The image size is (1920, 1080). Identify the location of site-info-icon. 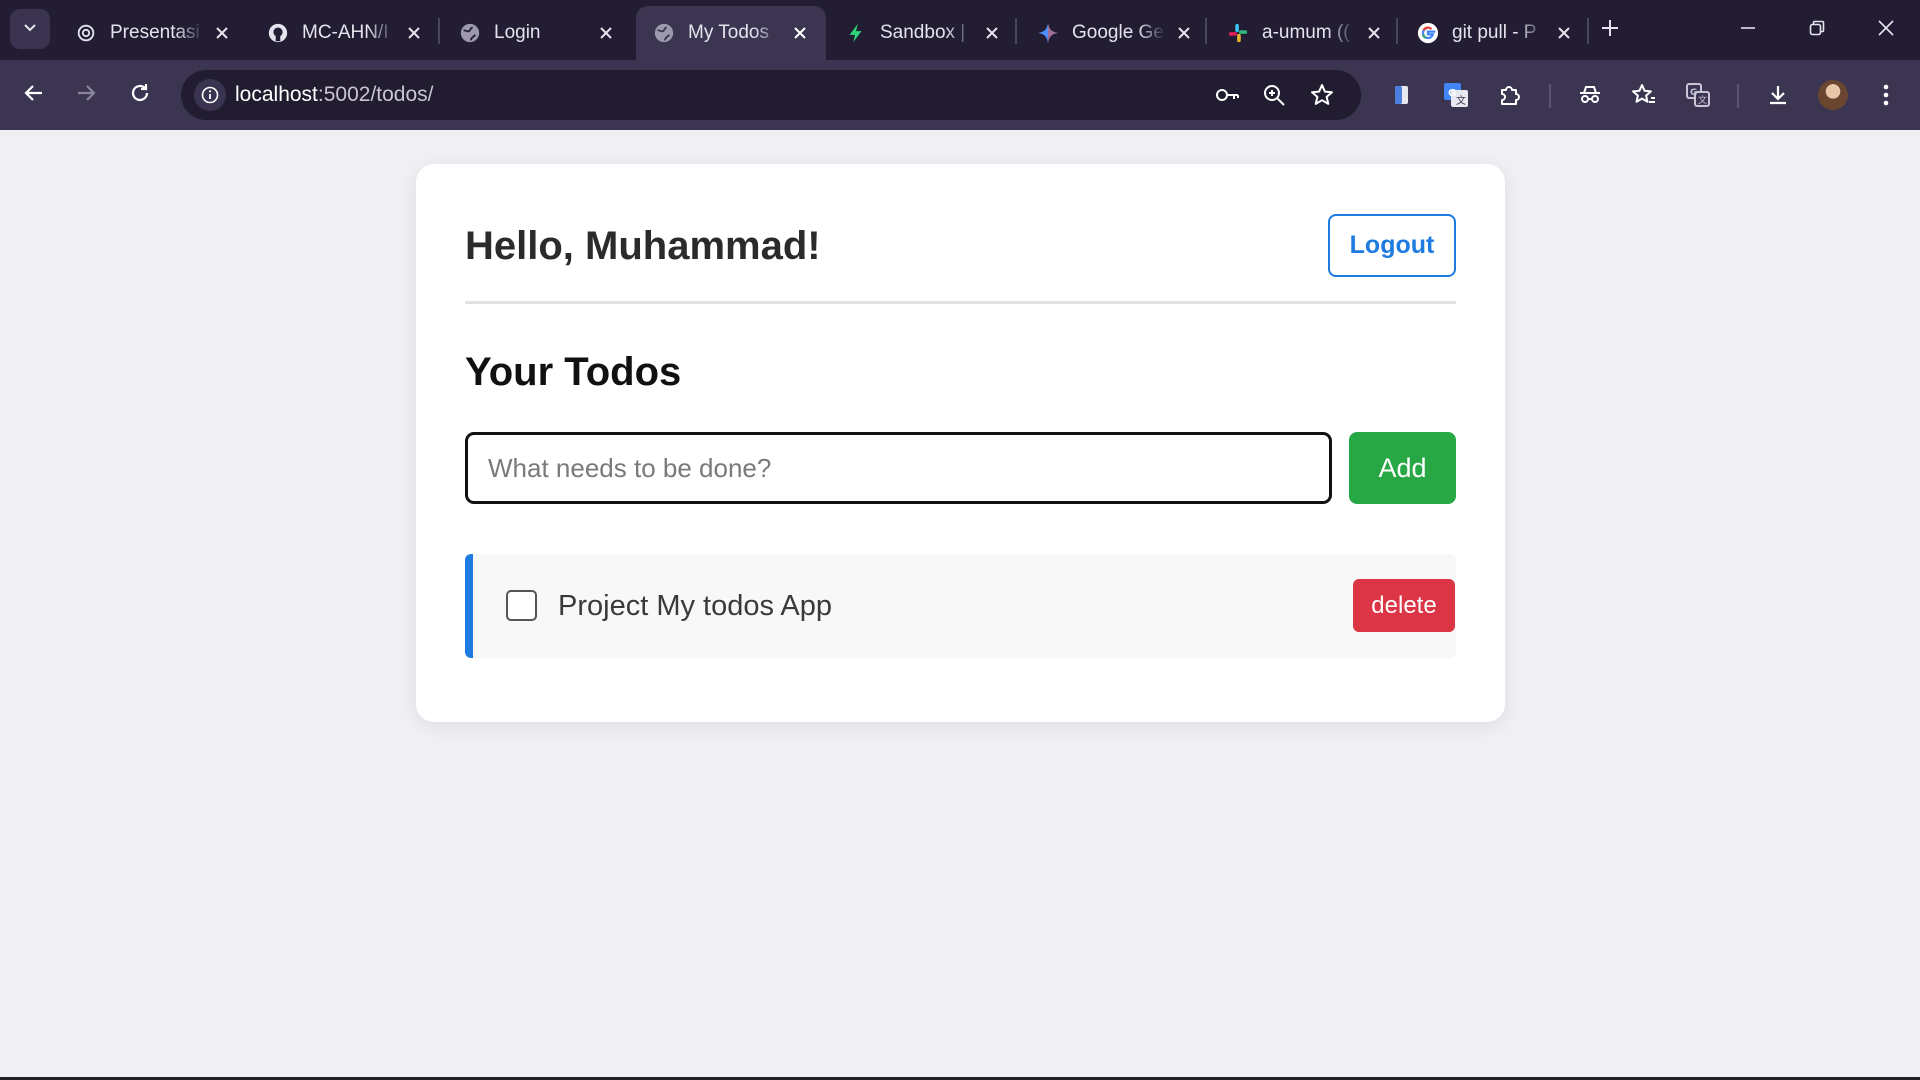
(210, 95).